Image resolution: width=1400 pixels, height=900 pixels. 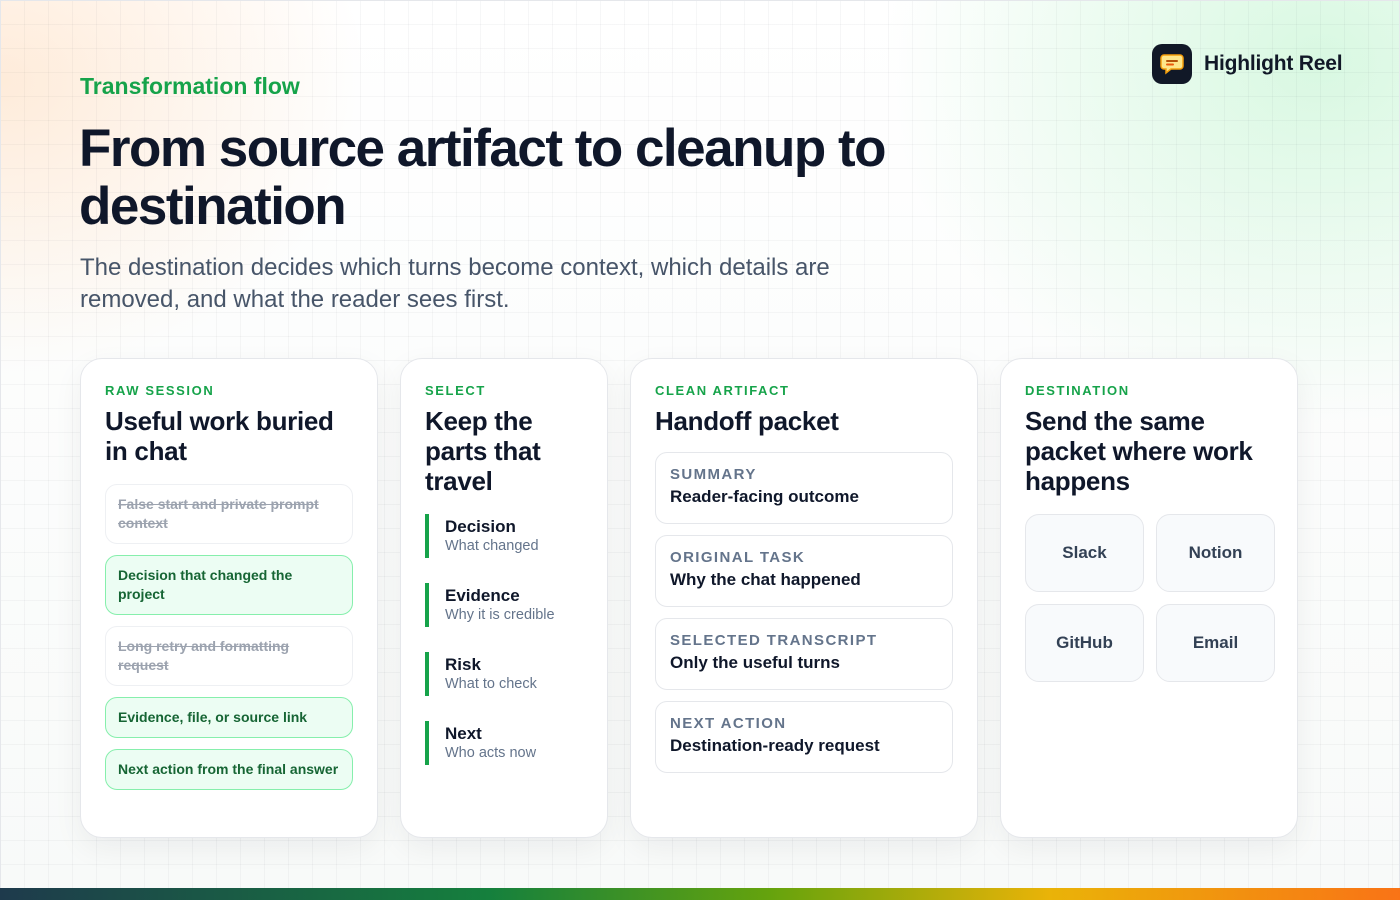 I want to click on select-item-decision: Decision What changed, so click(x=504, y=536).